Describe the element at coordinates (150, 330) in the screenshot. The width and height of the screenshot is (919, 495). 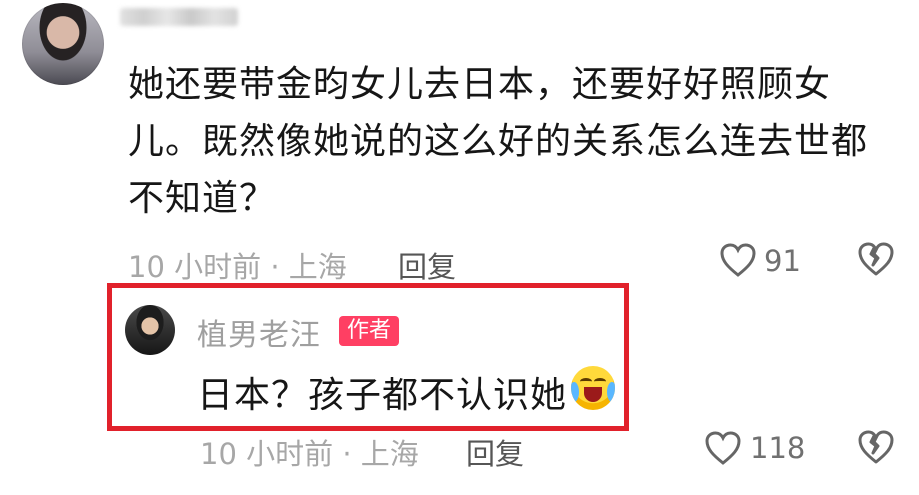
I see `author-avatar` at that location.